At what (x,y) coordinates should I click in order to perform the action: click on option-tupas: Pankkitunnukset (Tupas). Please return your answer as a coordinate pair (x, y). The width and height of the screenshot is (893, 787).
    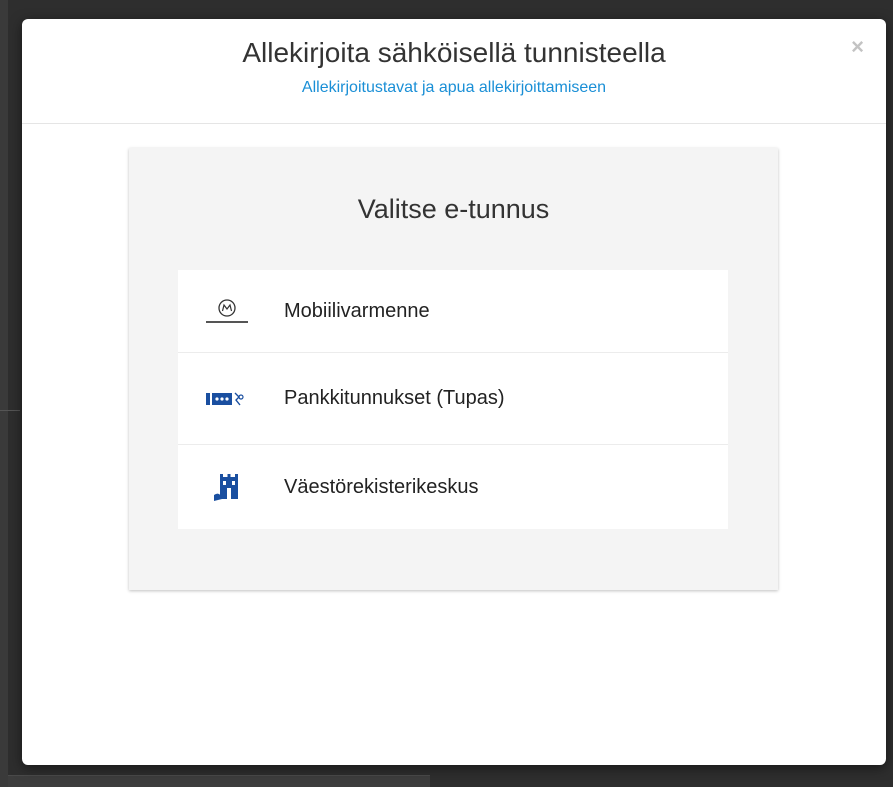
    Looking at the image, I should click on (453, 399).